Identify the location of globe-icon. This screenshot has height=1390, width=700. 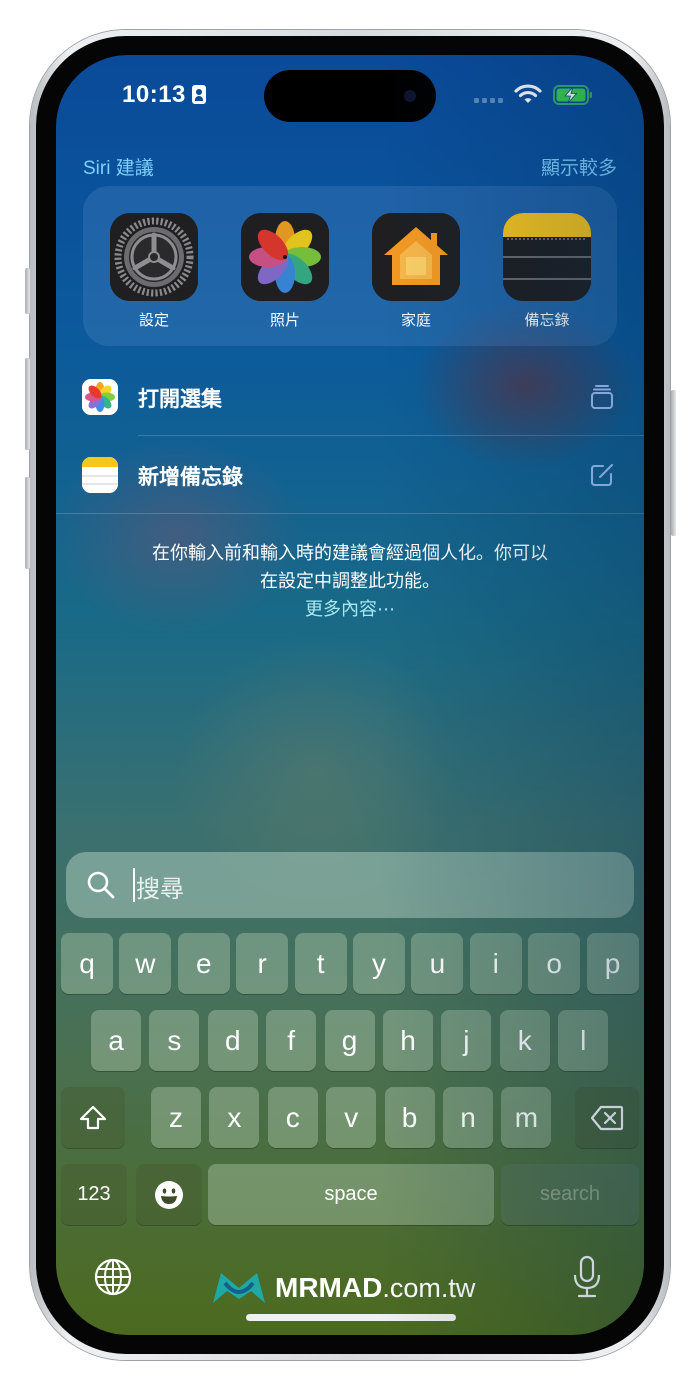
(113, 1277).